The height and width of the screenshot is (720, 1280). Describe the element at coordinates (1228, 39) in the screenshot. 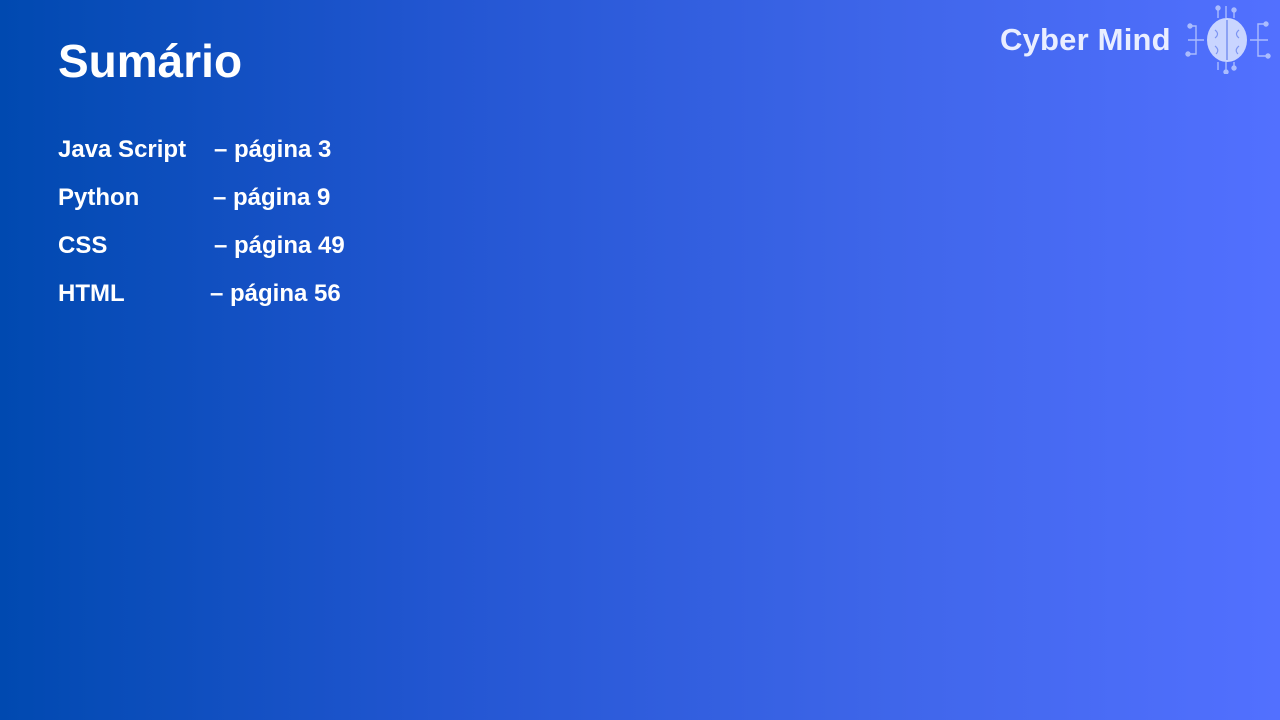

I see `brain-circuit-icon` at that location.